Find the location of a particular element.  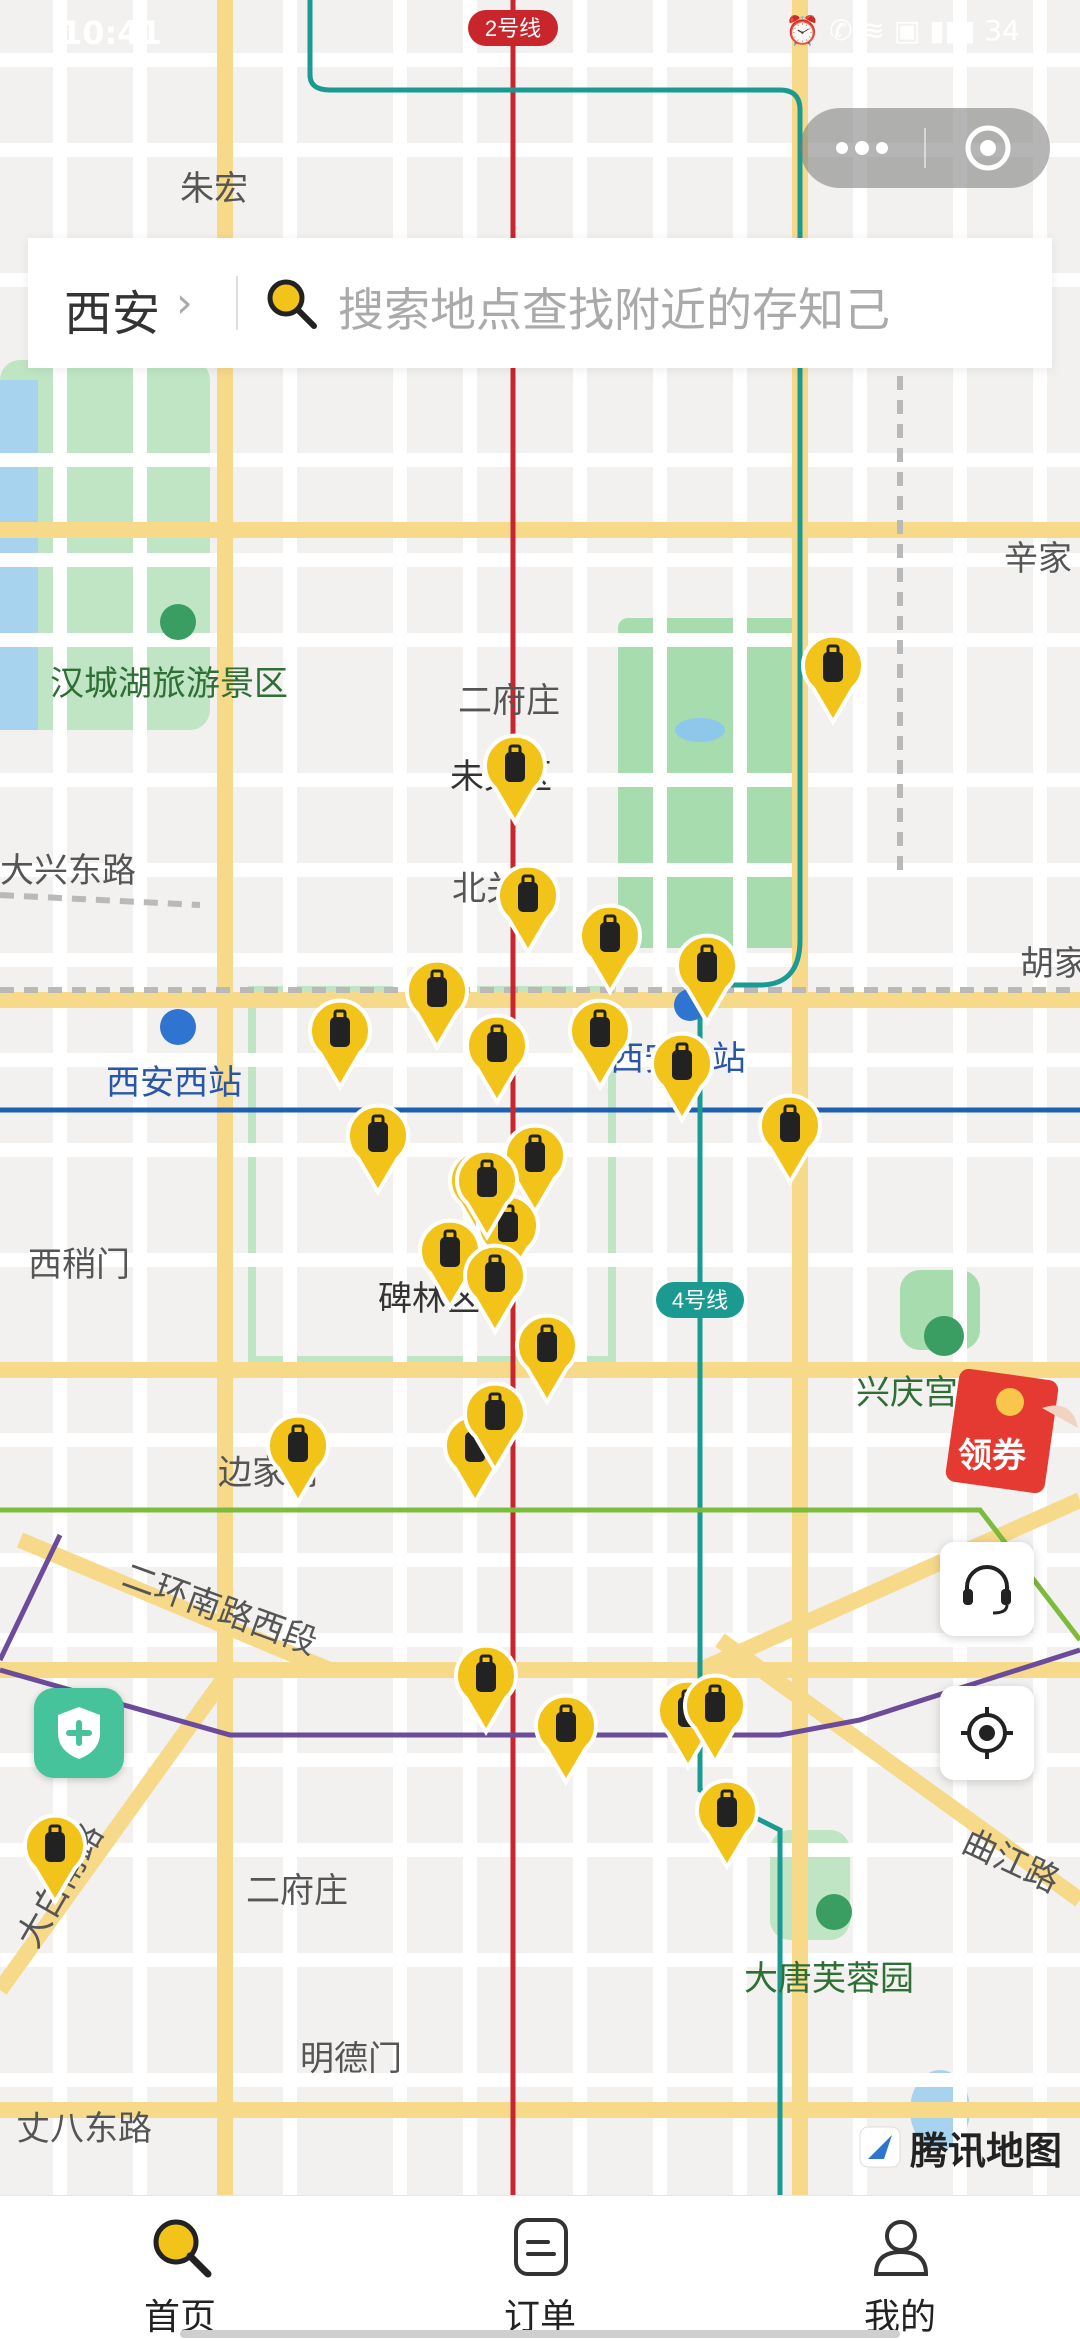

tab-profile: 我的 is located at coordinates (900, 2268).